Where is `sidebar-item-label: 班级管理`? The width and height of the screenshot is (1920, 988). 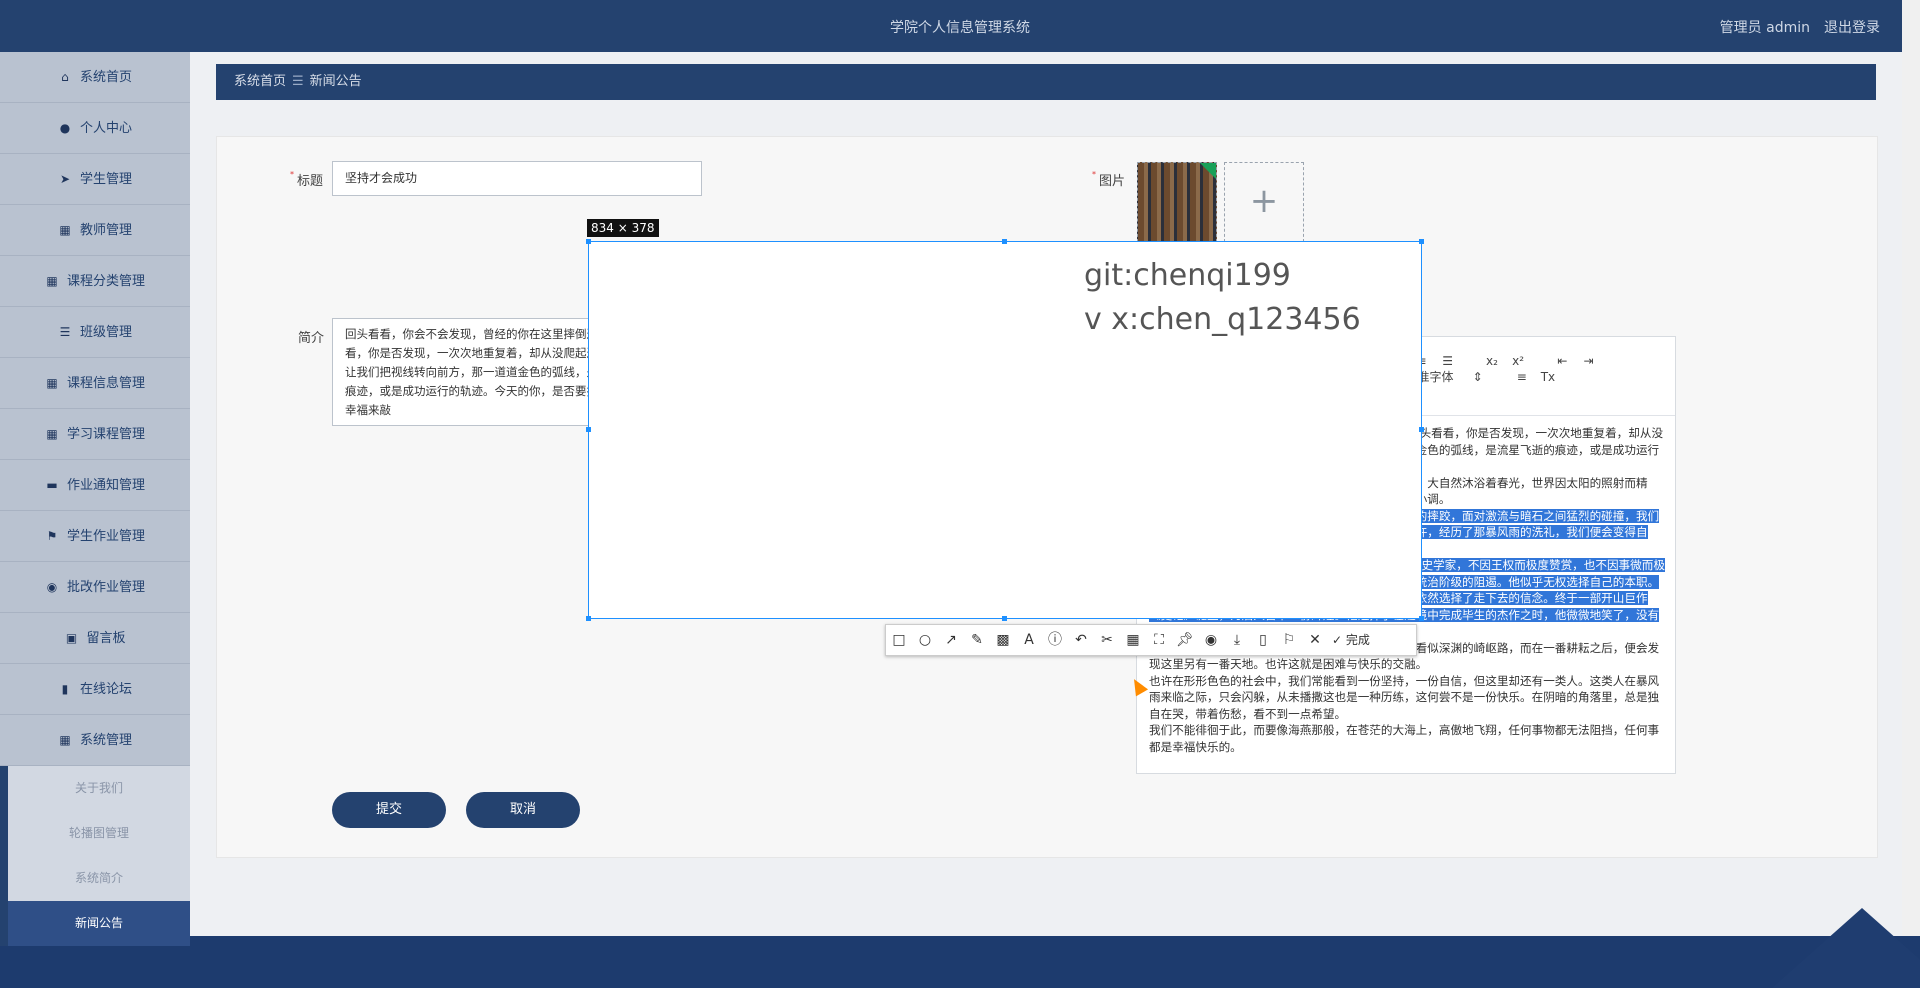
sidebar-item-label: 班级管理 is located at coordinates (105, 332).